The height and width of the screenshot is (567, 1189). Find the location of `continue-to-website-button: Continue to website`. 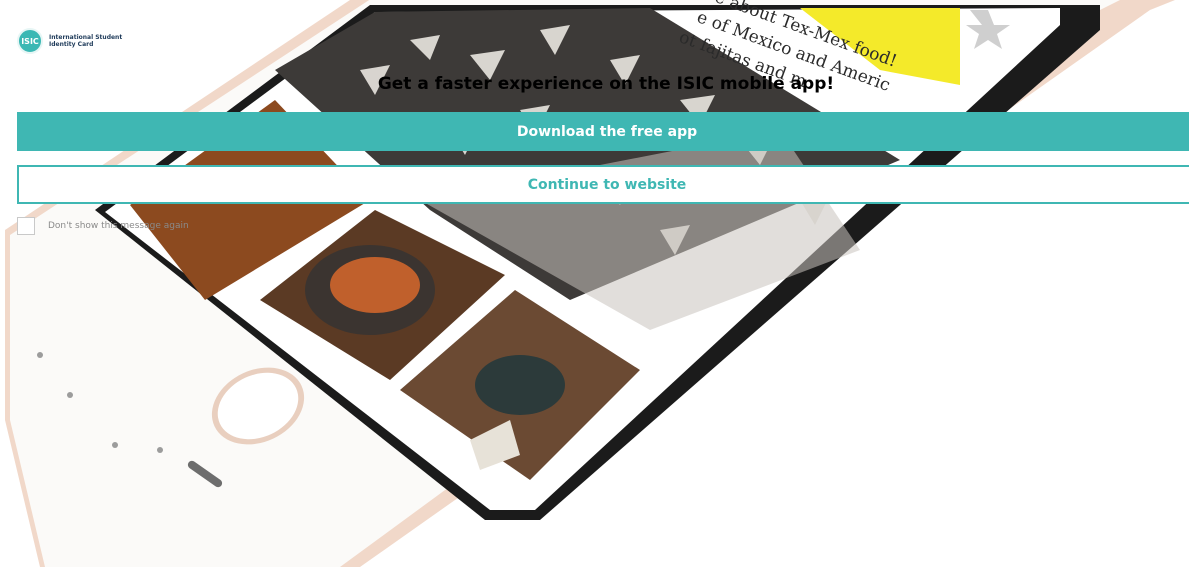

continue-to-website-button: Continue to website is located at coordinates (603, 184).